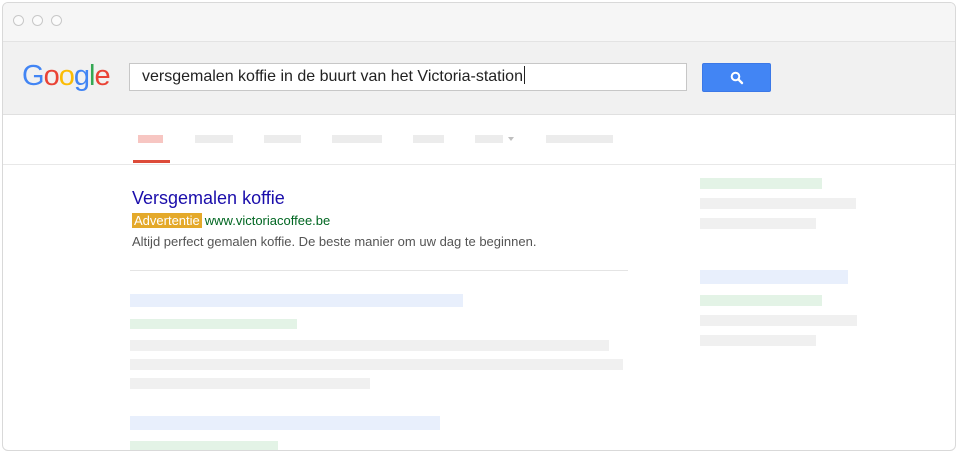  I want to click on text-cursor, so click(524, 75).